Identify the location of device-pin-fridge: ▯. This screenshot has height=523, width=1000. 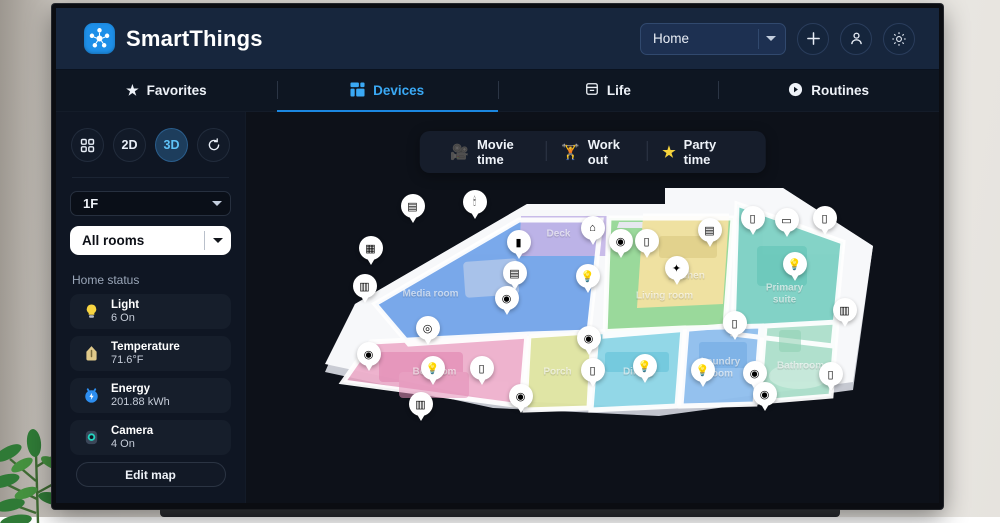
(647, 244).